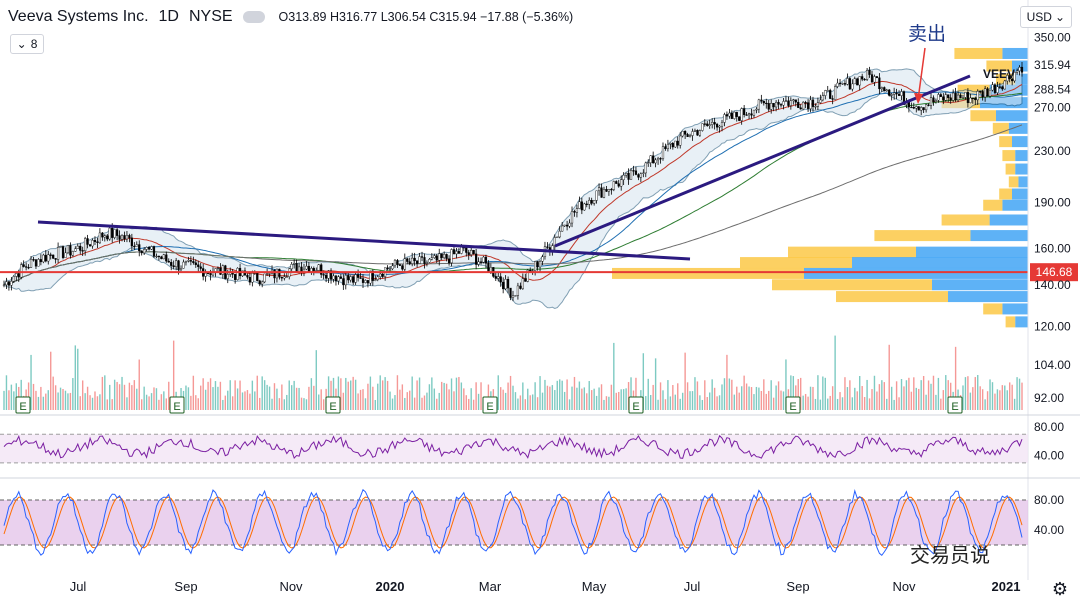 Image resolution: width=1080 pixels, height=604 pixels. What do you see at coordinates (1052, 326) in the screenshot?
I see `price-tick-label: 120.00` at bounding box center [1052, 326].